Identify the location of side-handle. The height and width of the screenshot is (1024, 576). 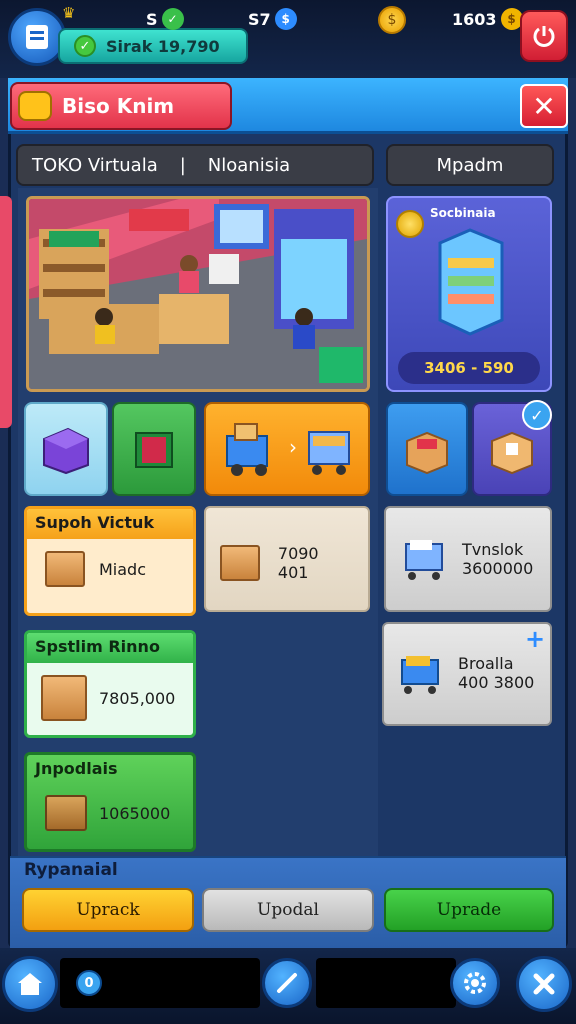
(6, 312).